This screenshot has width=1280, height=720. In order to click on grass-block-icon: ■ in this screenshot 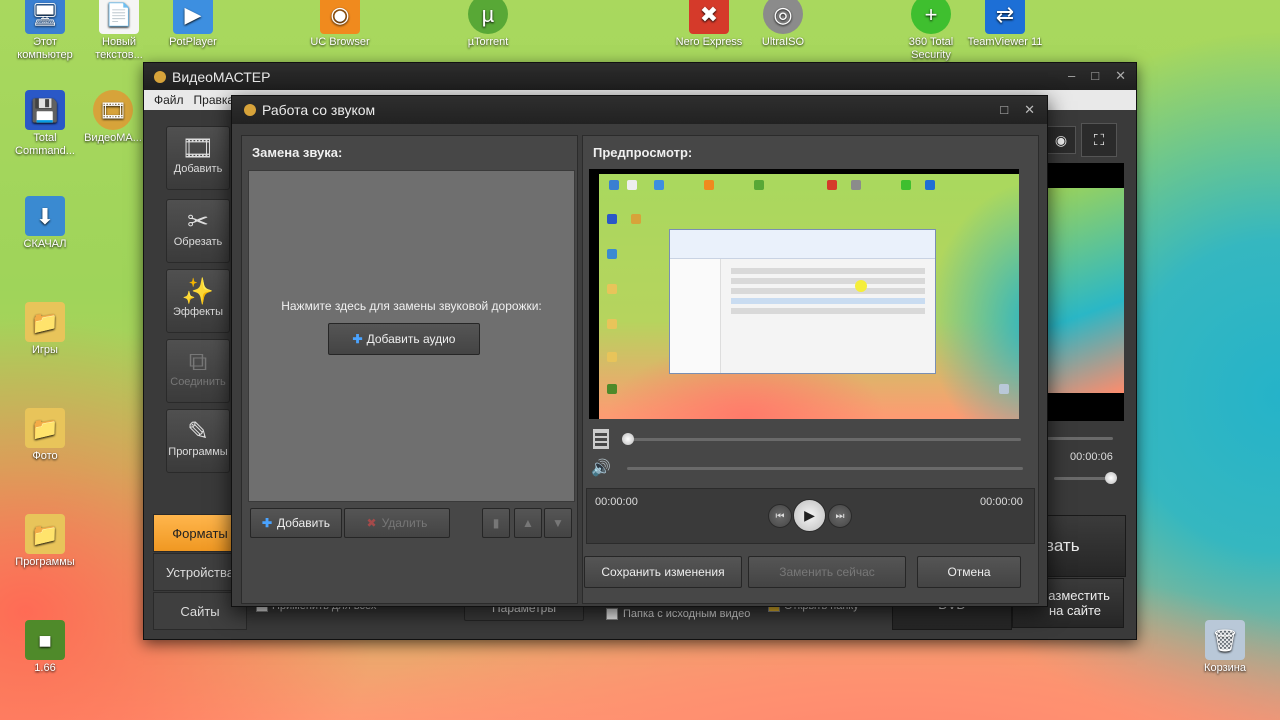, I will do `click(45, 640)`.